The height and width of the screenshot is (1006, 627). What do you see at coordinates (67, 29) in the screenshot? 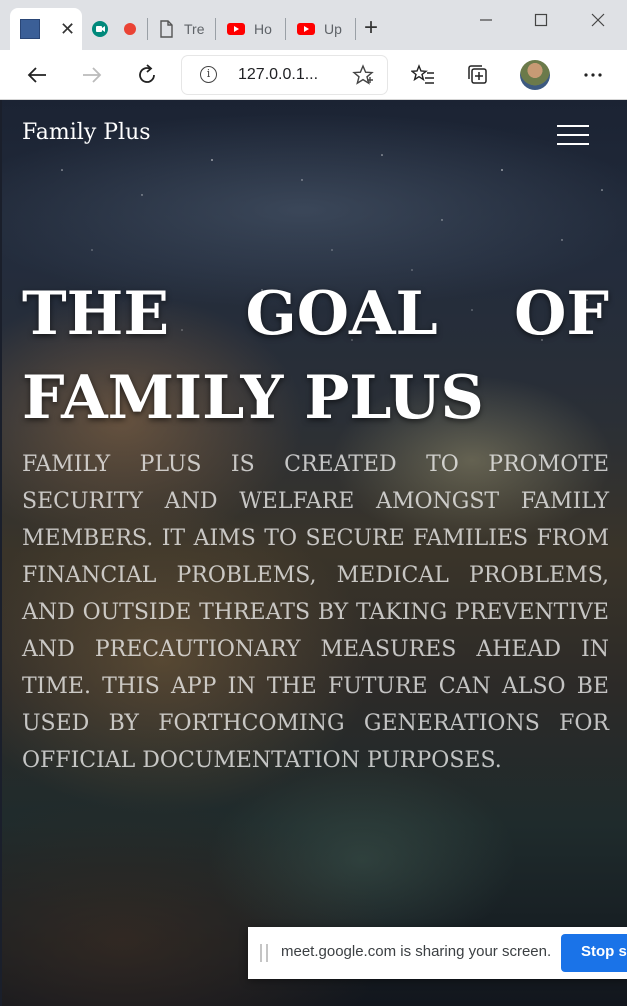
I see `close-tab-icon: ✕` at bounding box center [67, 29].